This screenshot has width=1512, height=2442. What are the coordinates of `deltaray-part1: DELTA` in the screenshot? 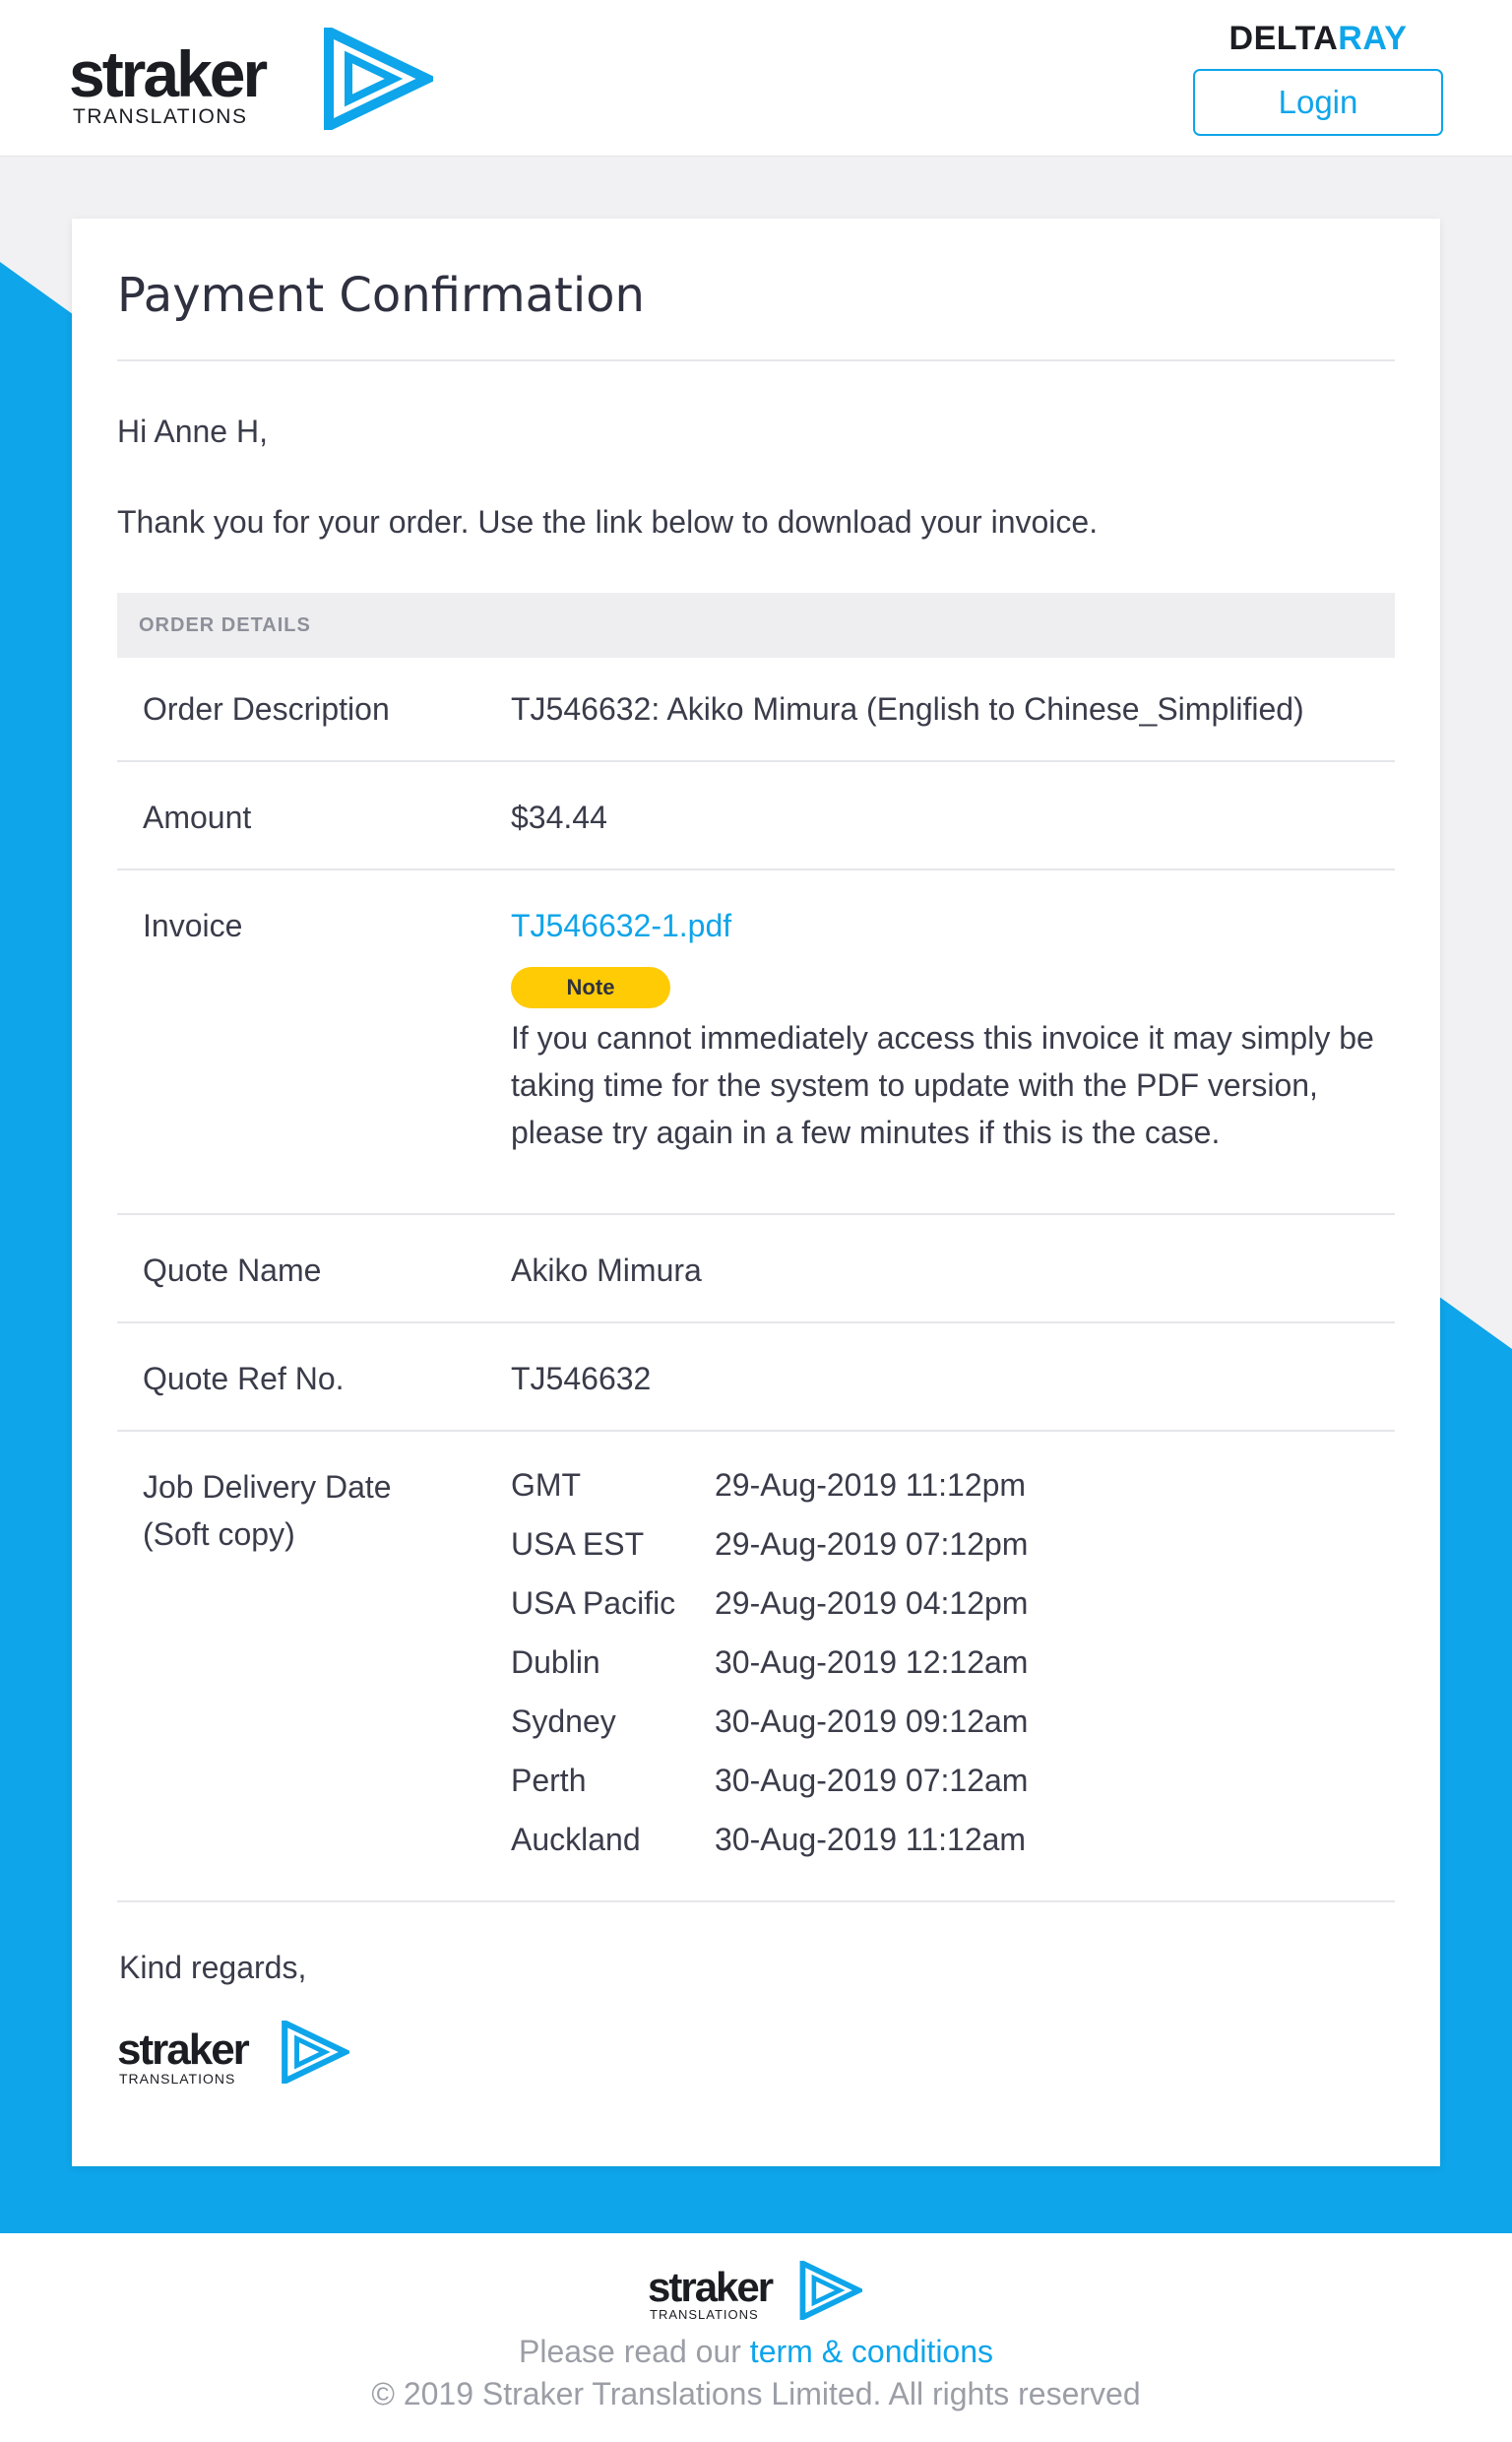 It's located at (1283, 38).